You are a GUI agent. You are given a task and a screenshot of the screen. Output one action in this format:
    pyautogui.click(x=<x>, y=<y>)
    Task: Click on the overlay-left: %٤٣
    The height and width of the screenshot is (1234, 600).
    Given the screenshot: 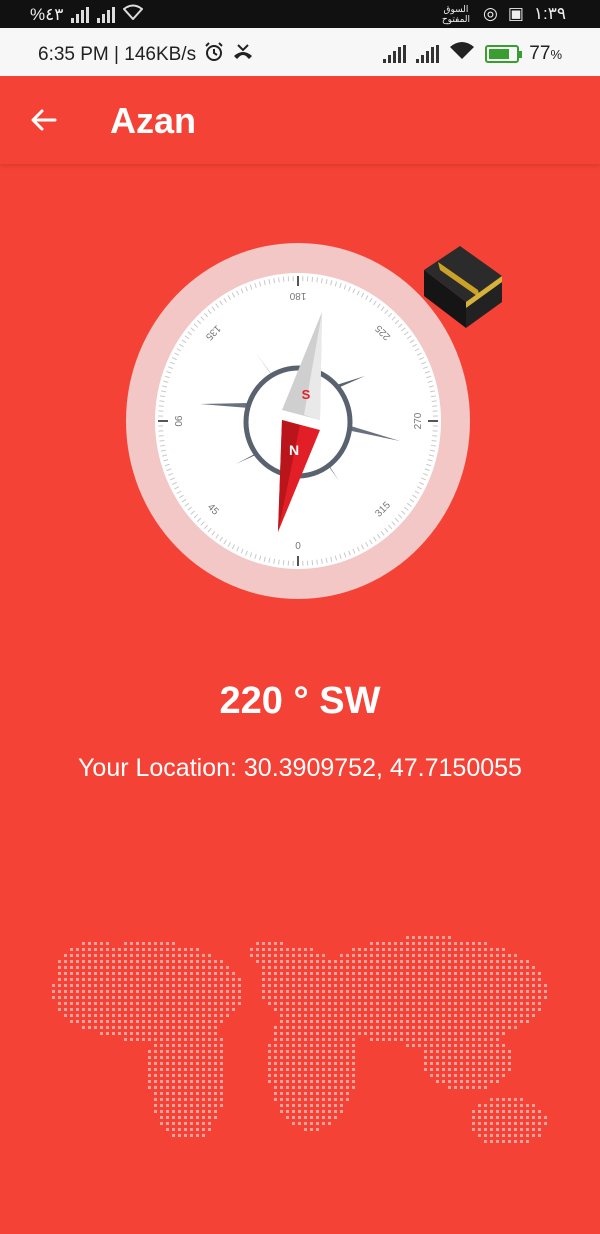 What is the action you would take?
    pyautogui.click(x=87, y=14)
    